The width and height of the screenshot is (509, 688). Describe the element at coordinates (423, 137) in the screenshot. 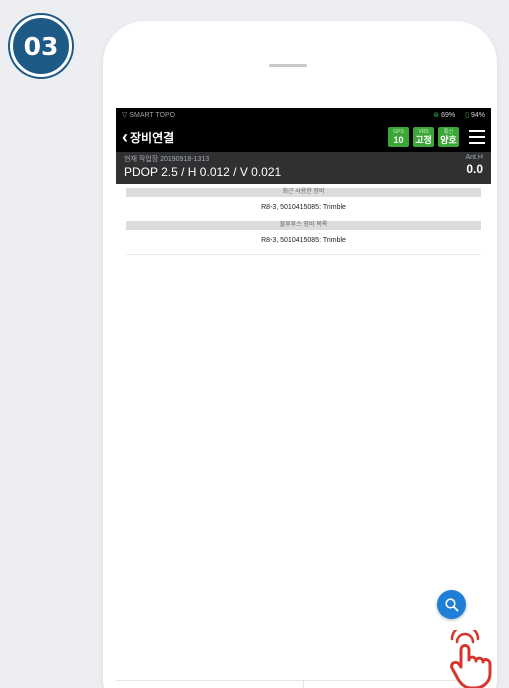

I see `vrs-status-chip: VRS 고정` at that location.